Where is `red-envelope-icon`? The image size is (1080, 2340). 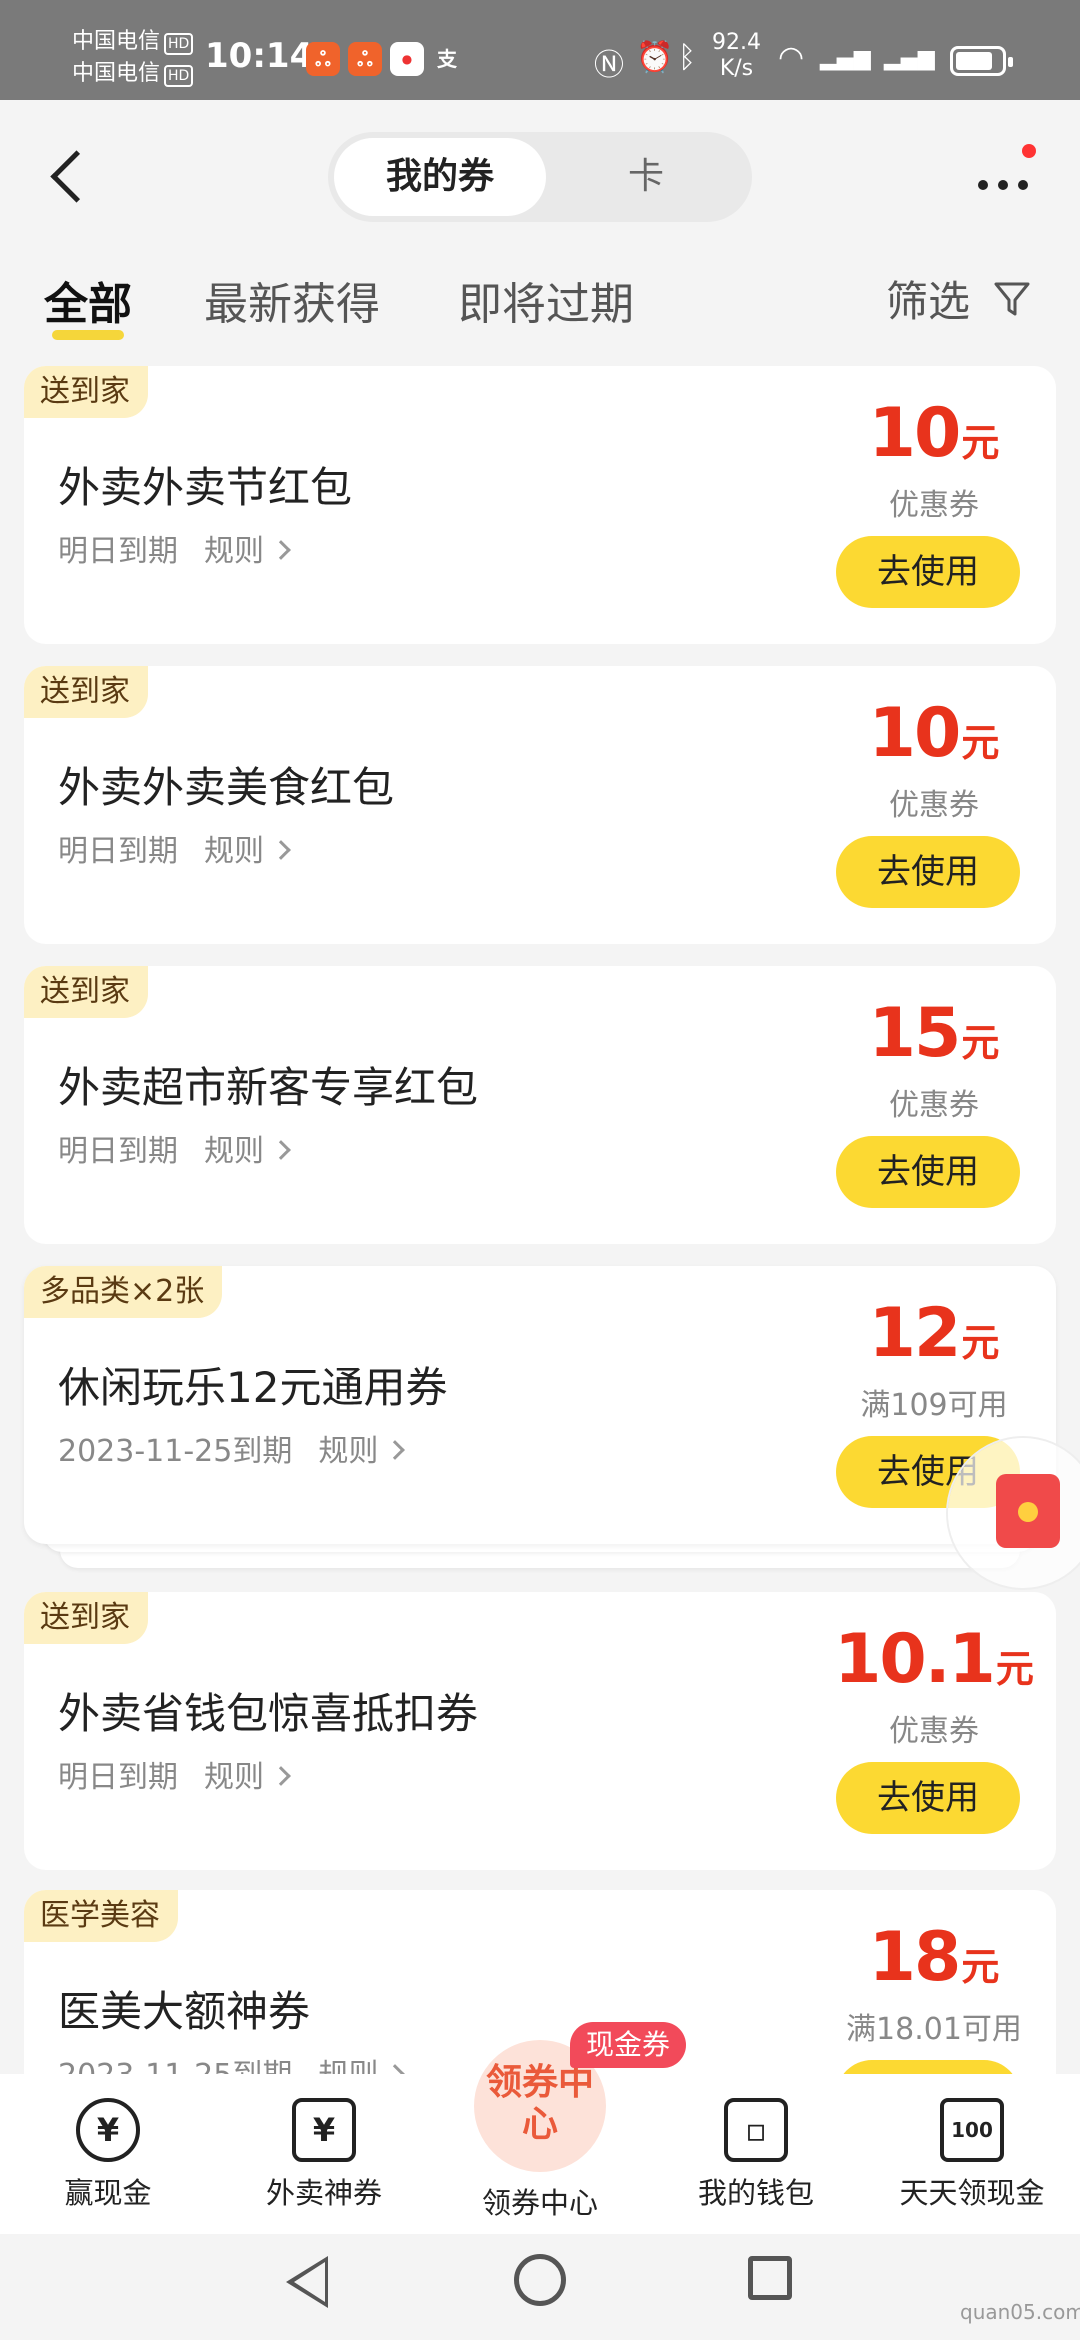
red-envelope-icon is located at coordinates (1028, 1511).